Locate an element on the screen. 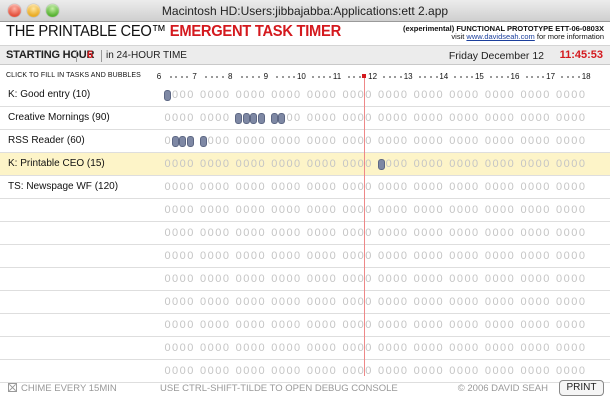 The height and width of the screenshot is (412, 610). filled-bubble: 0 is located at coordinates (246, 118).